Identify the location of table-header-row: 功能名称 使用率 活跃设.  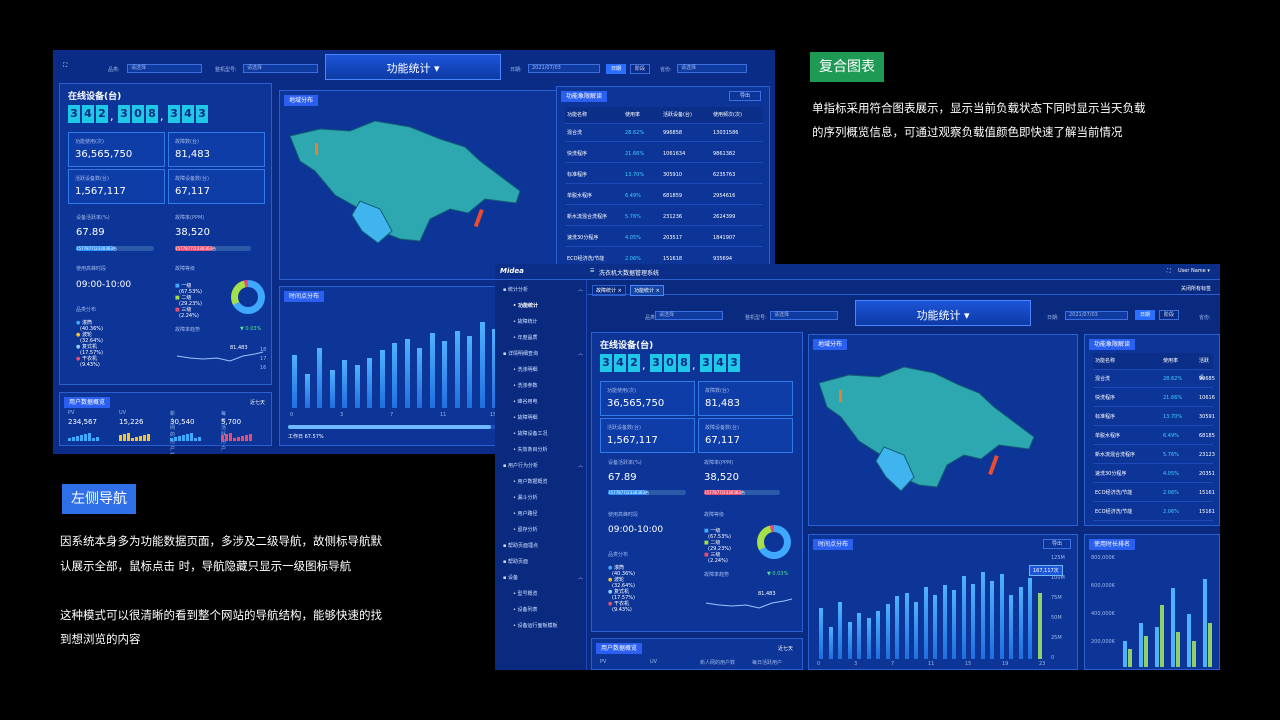
(1153, 367).